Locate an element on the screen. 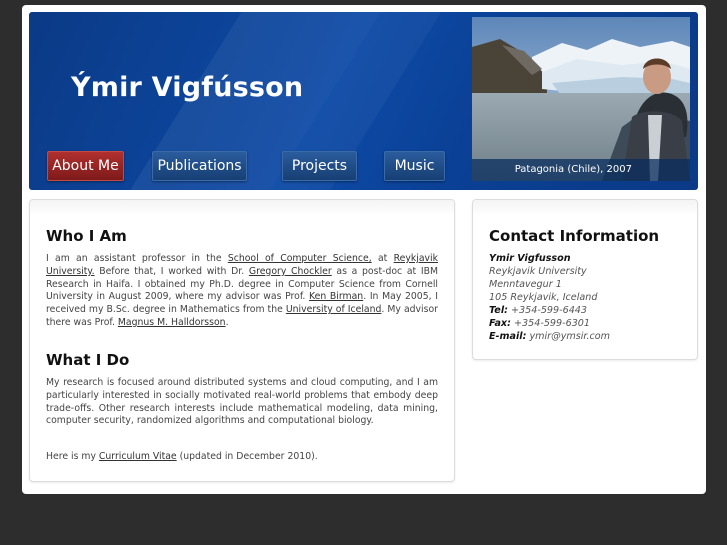  contact-street: Menntavegur 1 is located at coordinates (525, 284).